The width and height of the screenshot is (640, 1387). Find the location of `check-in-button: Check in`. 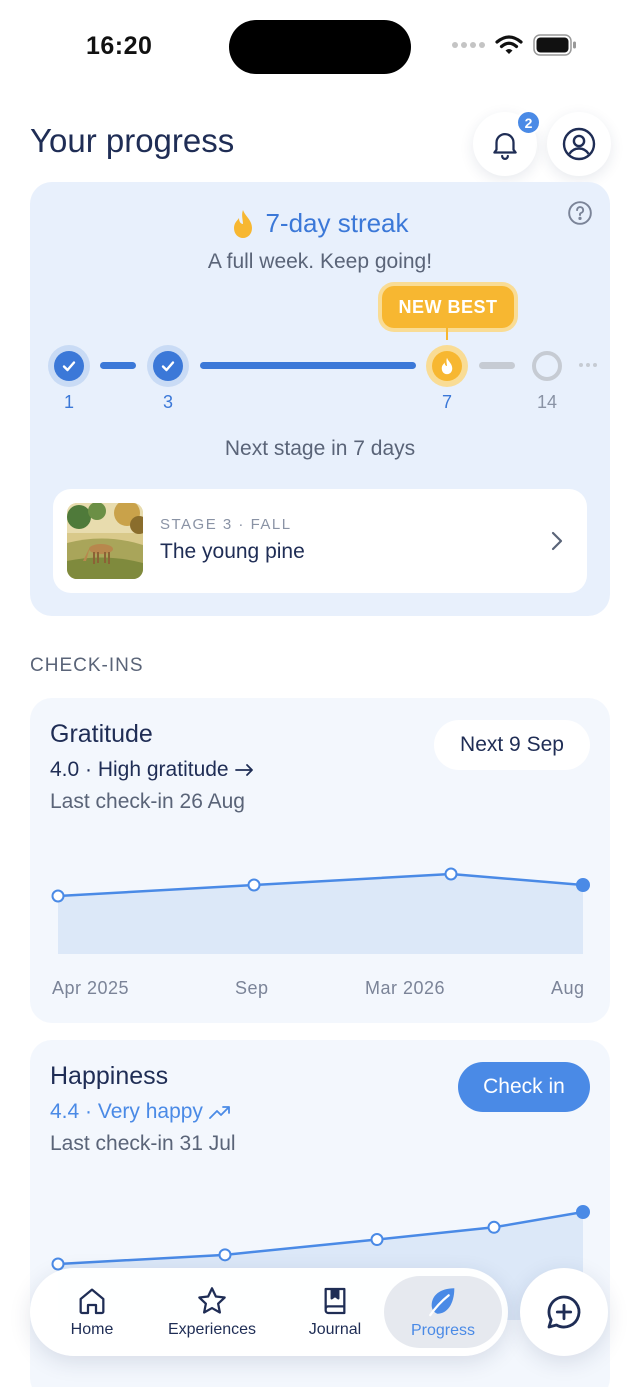

check-in-button: Check in is located at coordinates (524, 1087).